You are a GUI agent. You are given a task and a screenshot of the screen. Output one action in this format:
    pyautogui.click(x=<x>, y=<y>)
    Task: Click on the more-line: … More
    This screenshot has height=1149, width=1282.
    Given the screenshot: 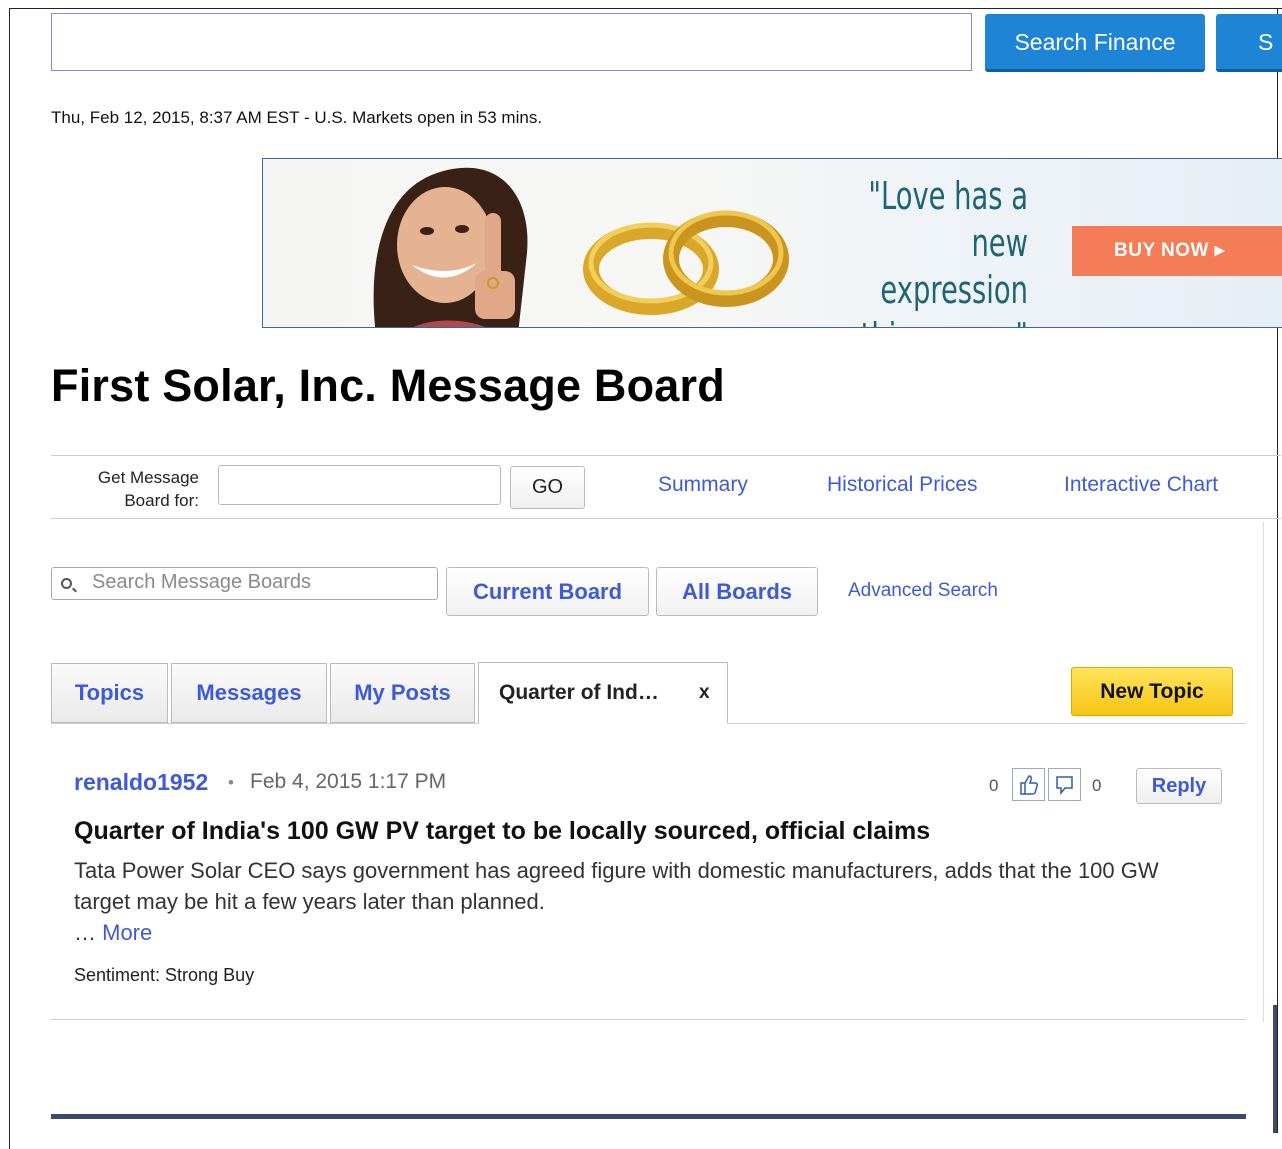 What is the action you would take?
    pyautogui.click(x=644, y=932)
    